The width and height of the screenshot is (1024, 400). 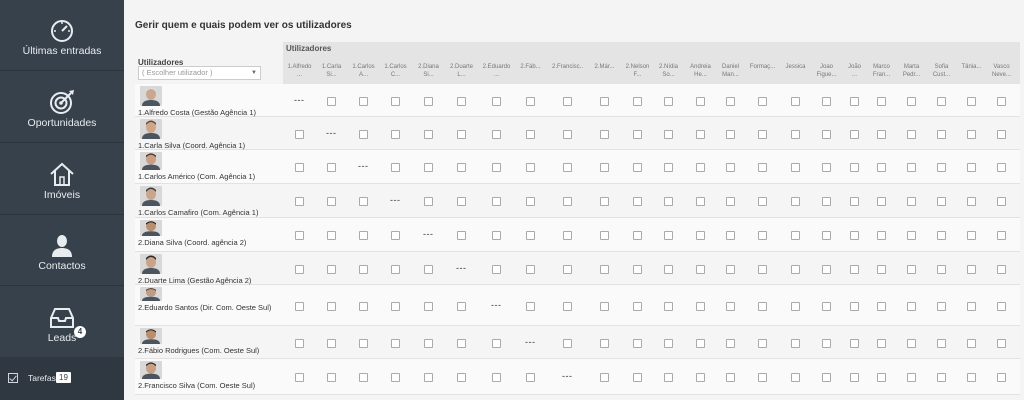 What do you see at coordinates (199, 73) in the screenshot?
I see `user-select-dropdown: ( Escolher utilizador ) ▼` at bounding box center [199, 73].